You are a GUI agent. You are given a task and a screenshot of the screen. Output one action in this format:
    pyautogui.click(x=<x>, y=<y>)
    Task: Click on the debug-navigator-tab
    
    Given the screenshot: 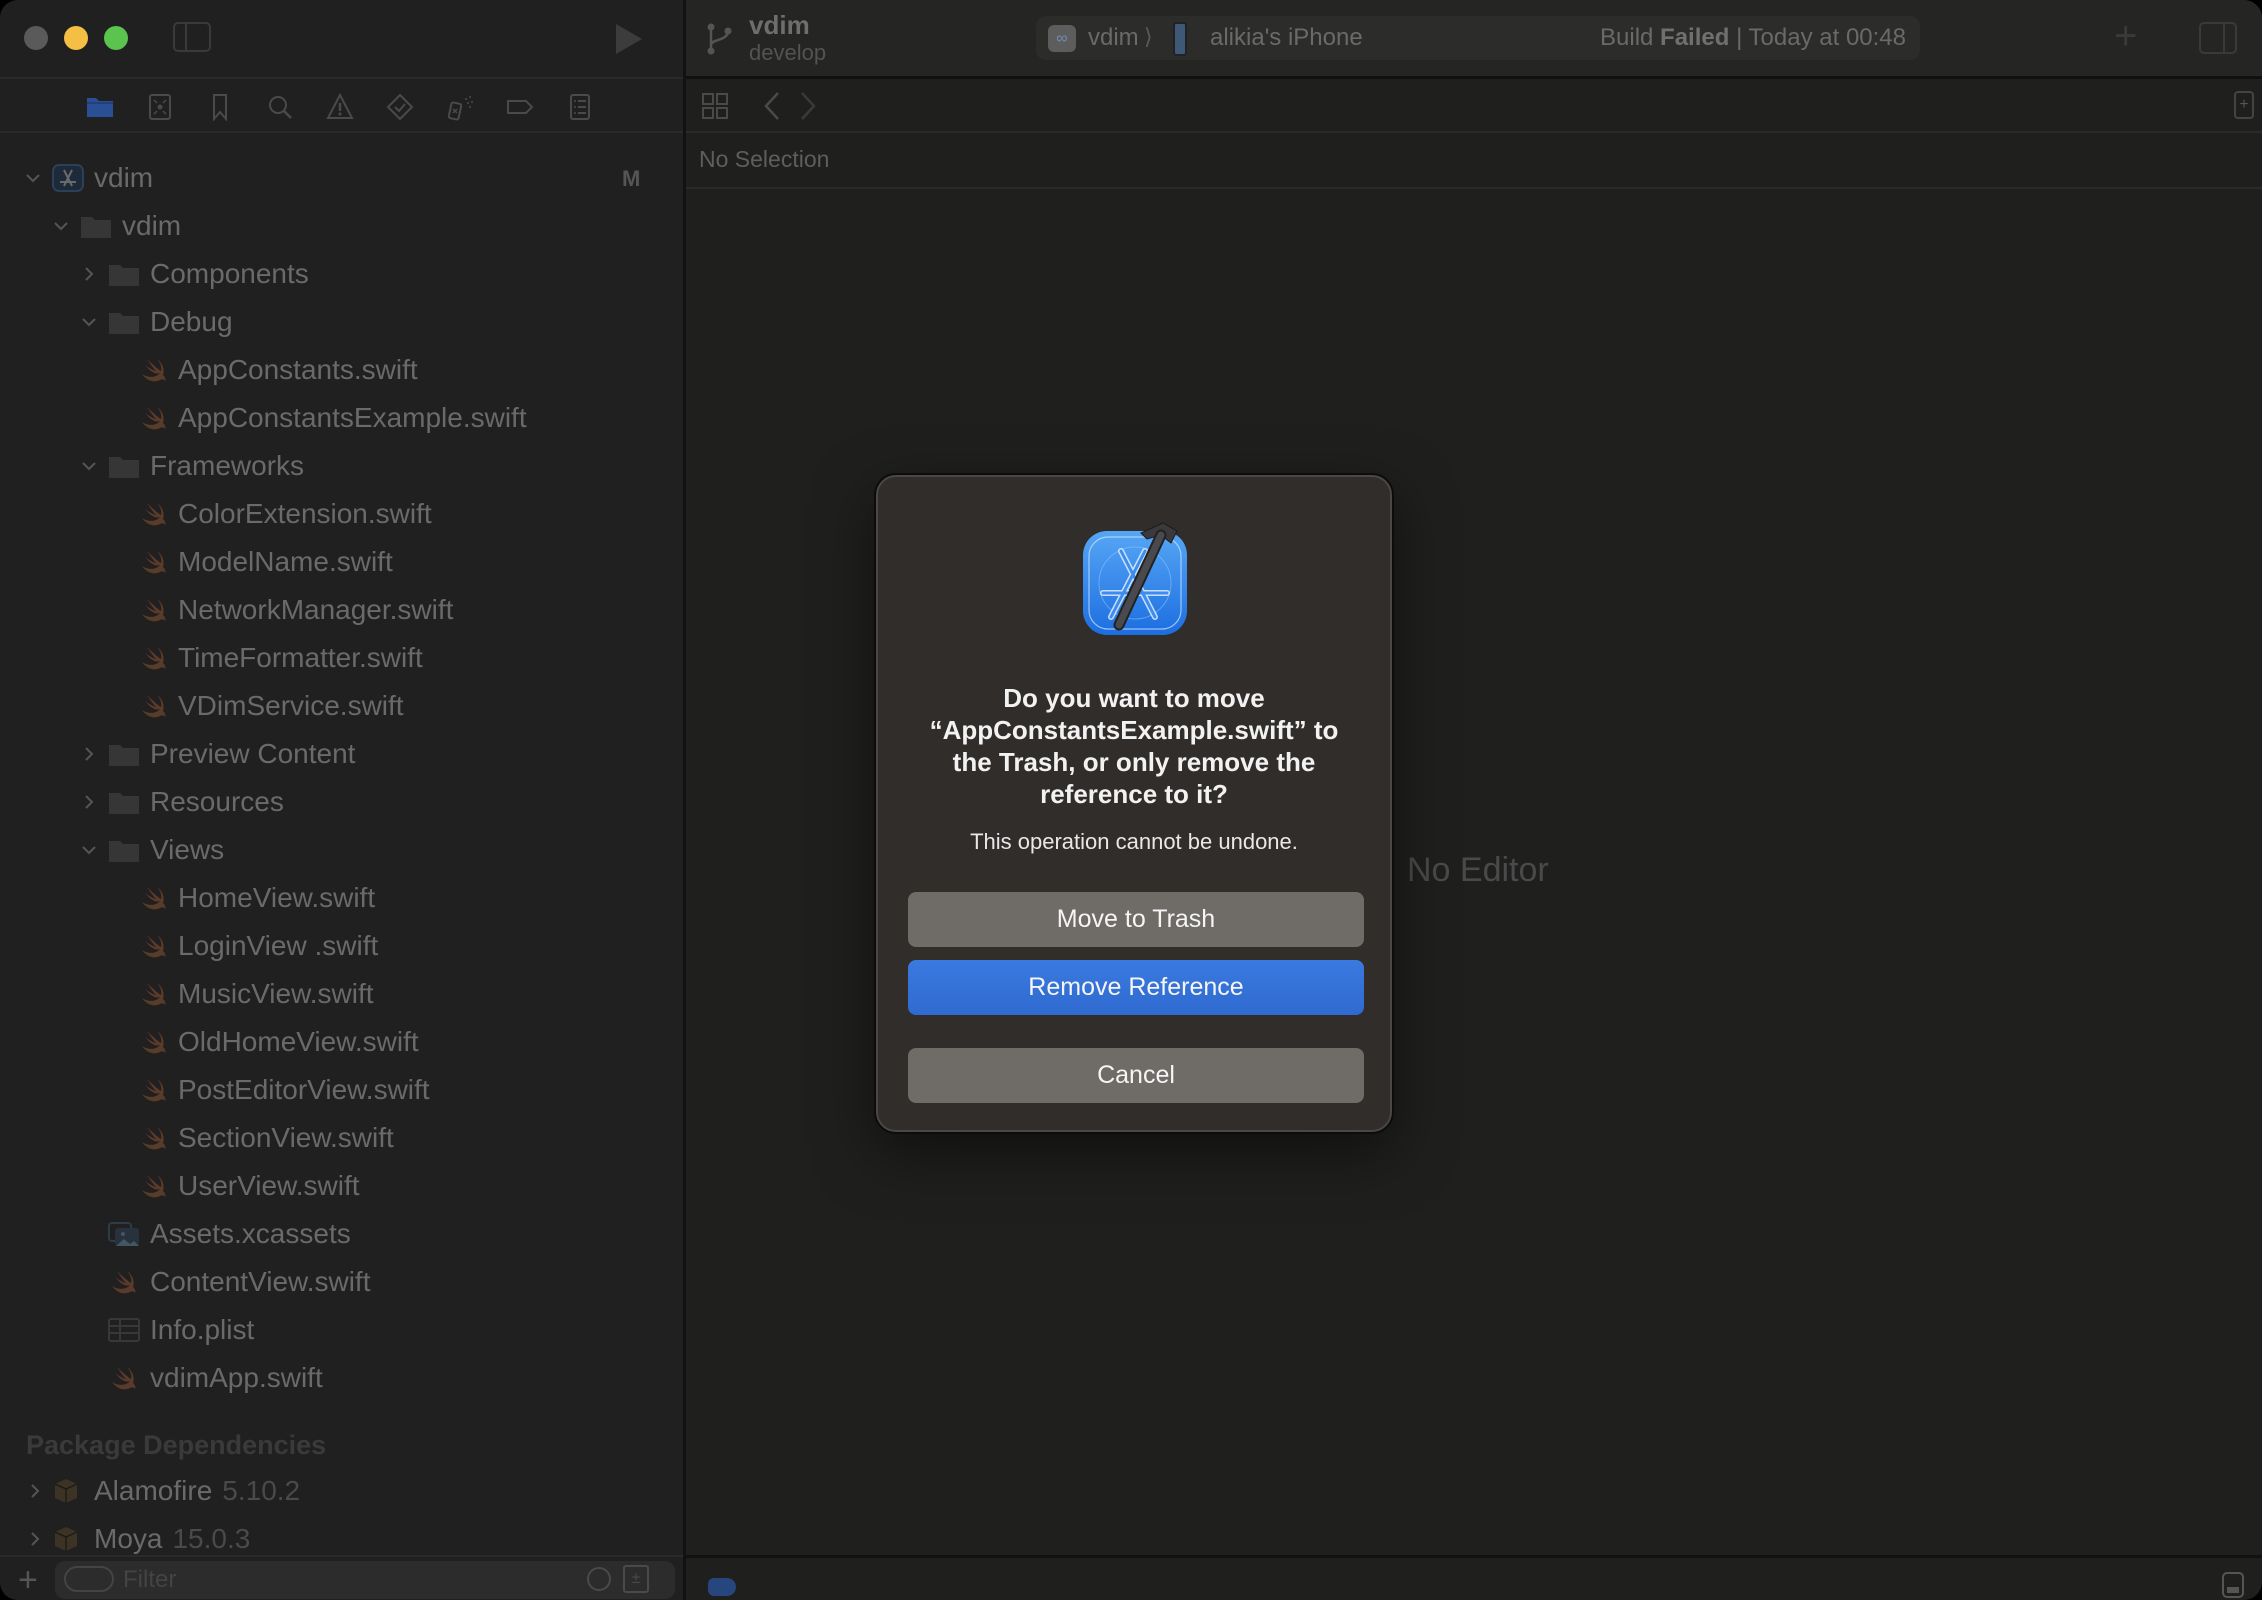 What is the action you would take?
    pyautogui.click(x=460, y=107)
    